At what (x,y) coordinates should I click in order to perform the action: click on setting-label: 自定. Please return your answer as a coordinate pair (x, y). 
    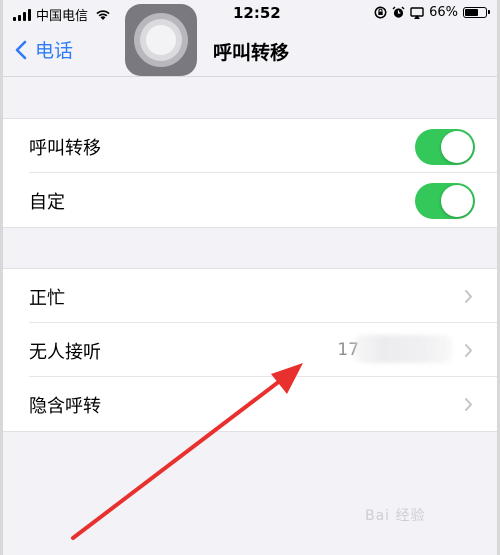
    Looking at the image, I should click on (47, 202).